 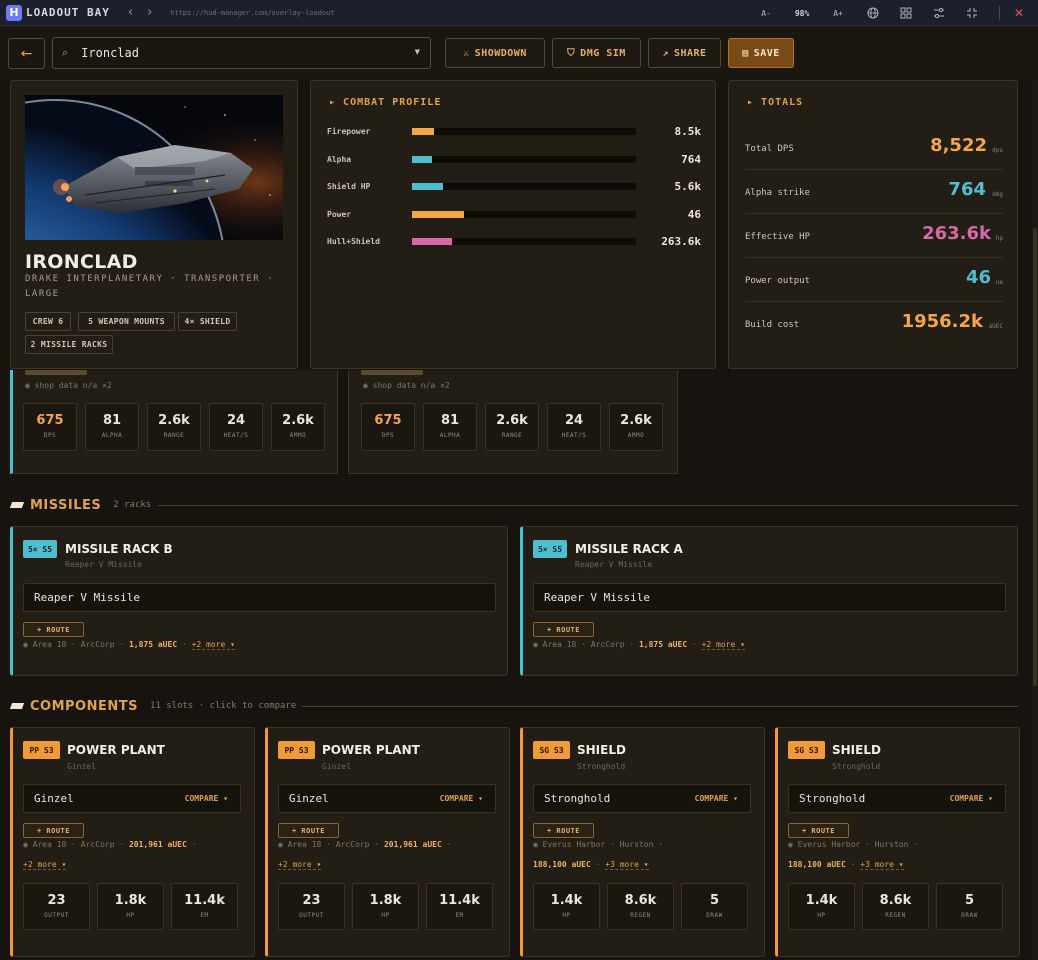 I want to click on shield-icon: ⛉, so click(x=571, y=53).